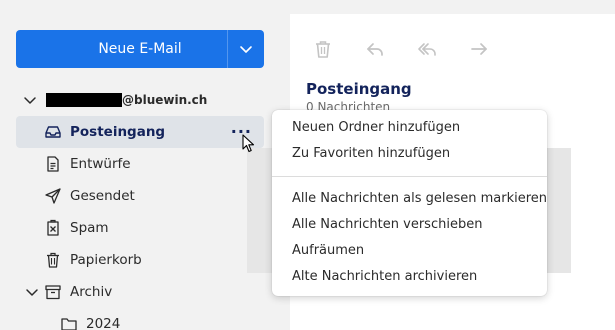  I want to click on menu-item-new-folder: Neuen Ordner hinzufügen, so click(376, 128).